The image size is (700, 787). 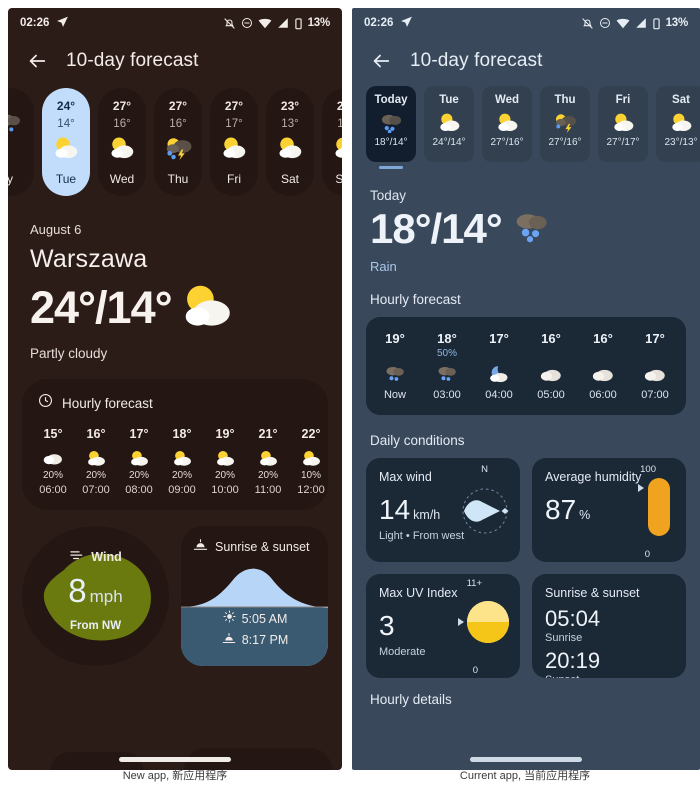 What do you see at coordinates (234, 124) in the screenshot?
I see `chip-low: 17°` at bounding box center [234, 124].